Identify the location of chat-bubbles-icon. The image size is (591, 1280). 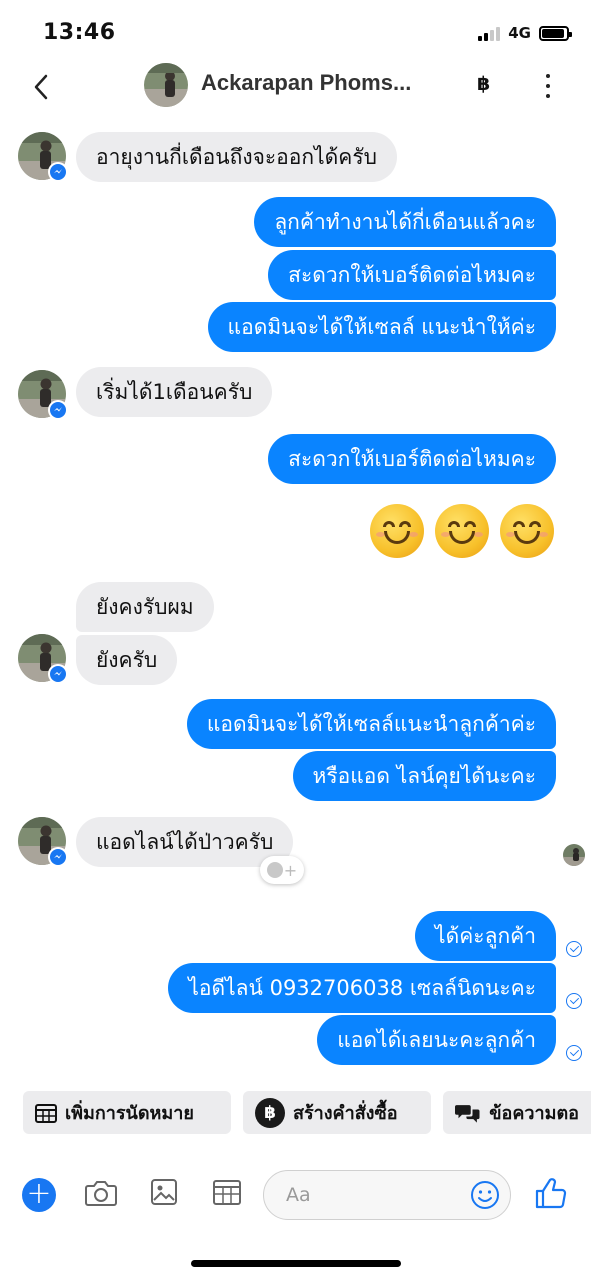
(467, 1113).